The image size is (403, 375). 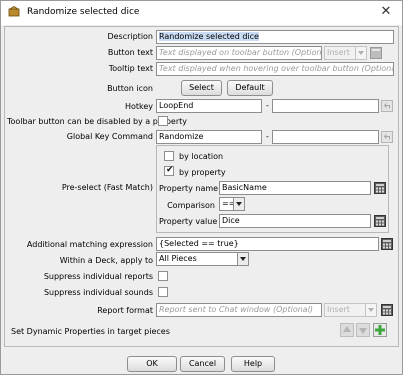 What do you see at coordinates (201, 156) in the screenshot?
I see `by-location-label: by location` at bounding box center [201, 156].